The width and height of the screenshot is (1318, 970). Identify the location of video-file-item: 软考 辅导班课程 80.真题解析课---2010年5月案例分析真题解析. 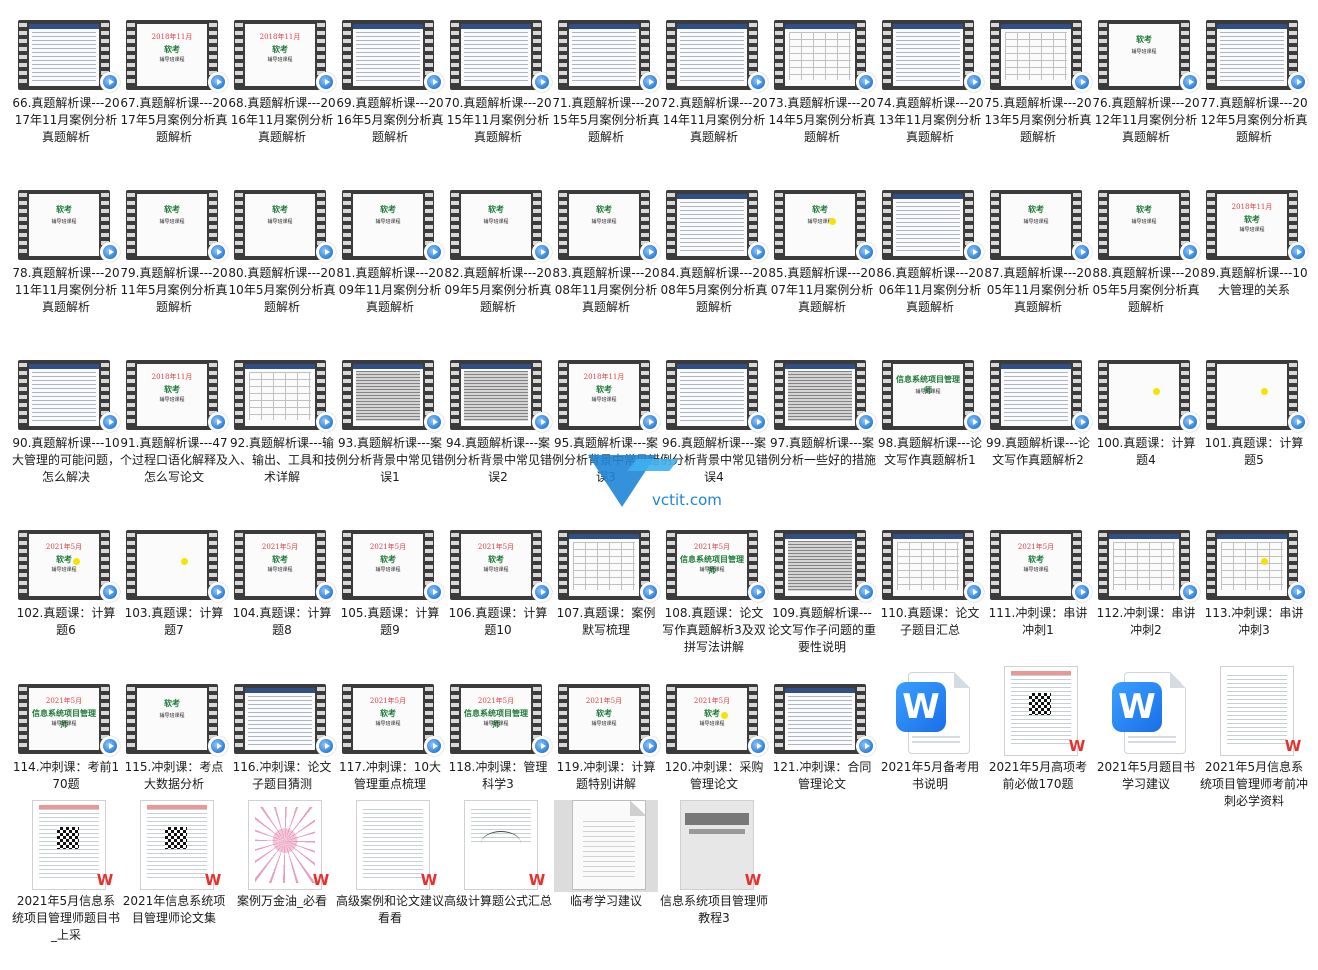
(282, 253).